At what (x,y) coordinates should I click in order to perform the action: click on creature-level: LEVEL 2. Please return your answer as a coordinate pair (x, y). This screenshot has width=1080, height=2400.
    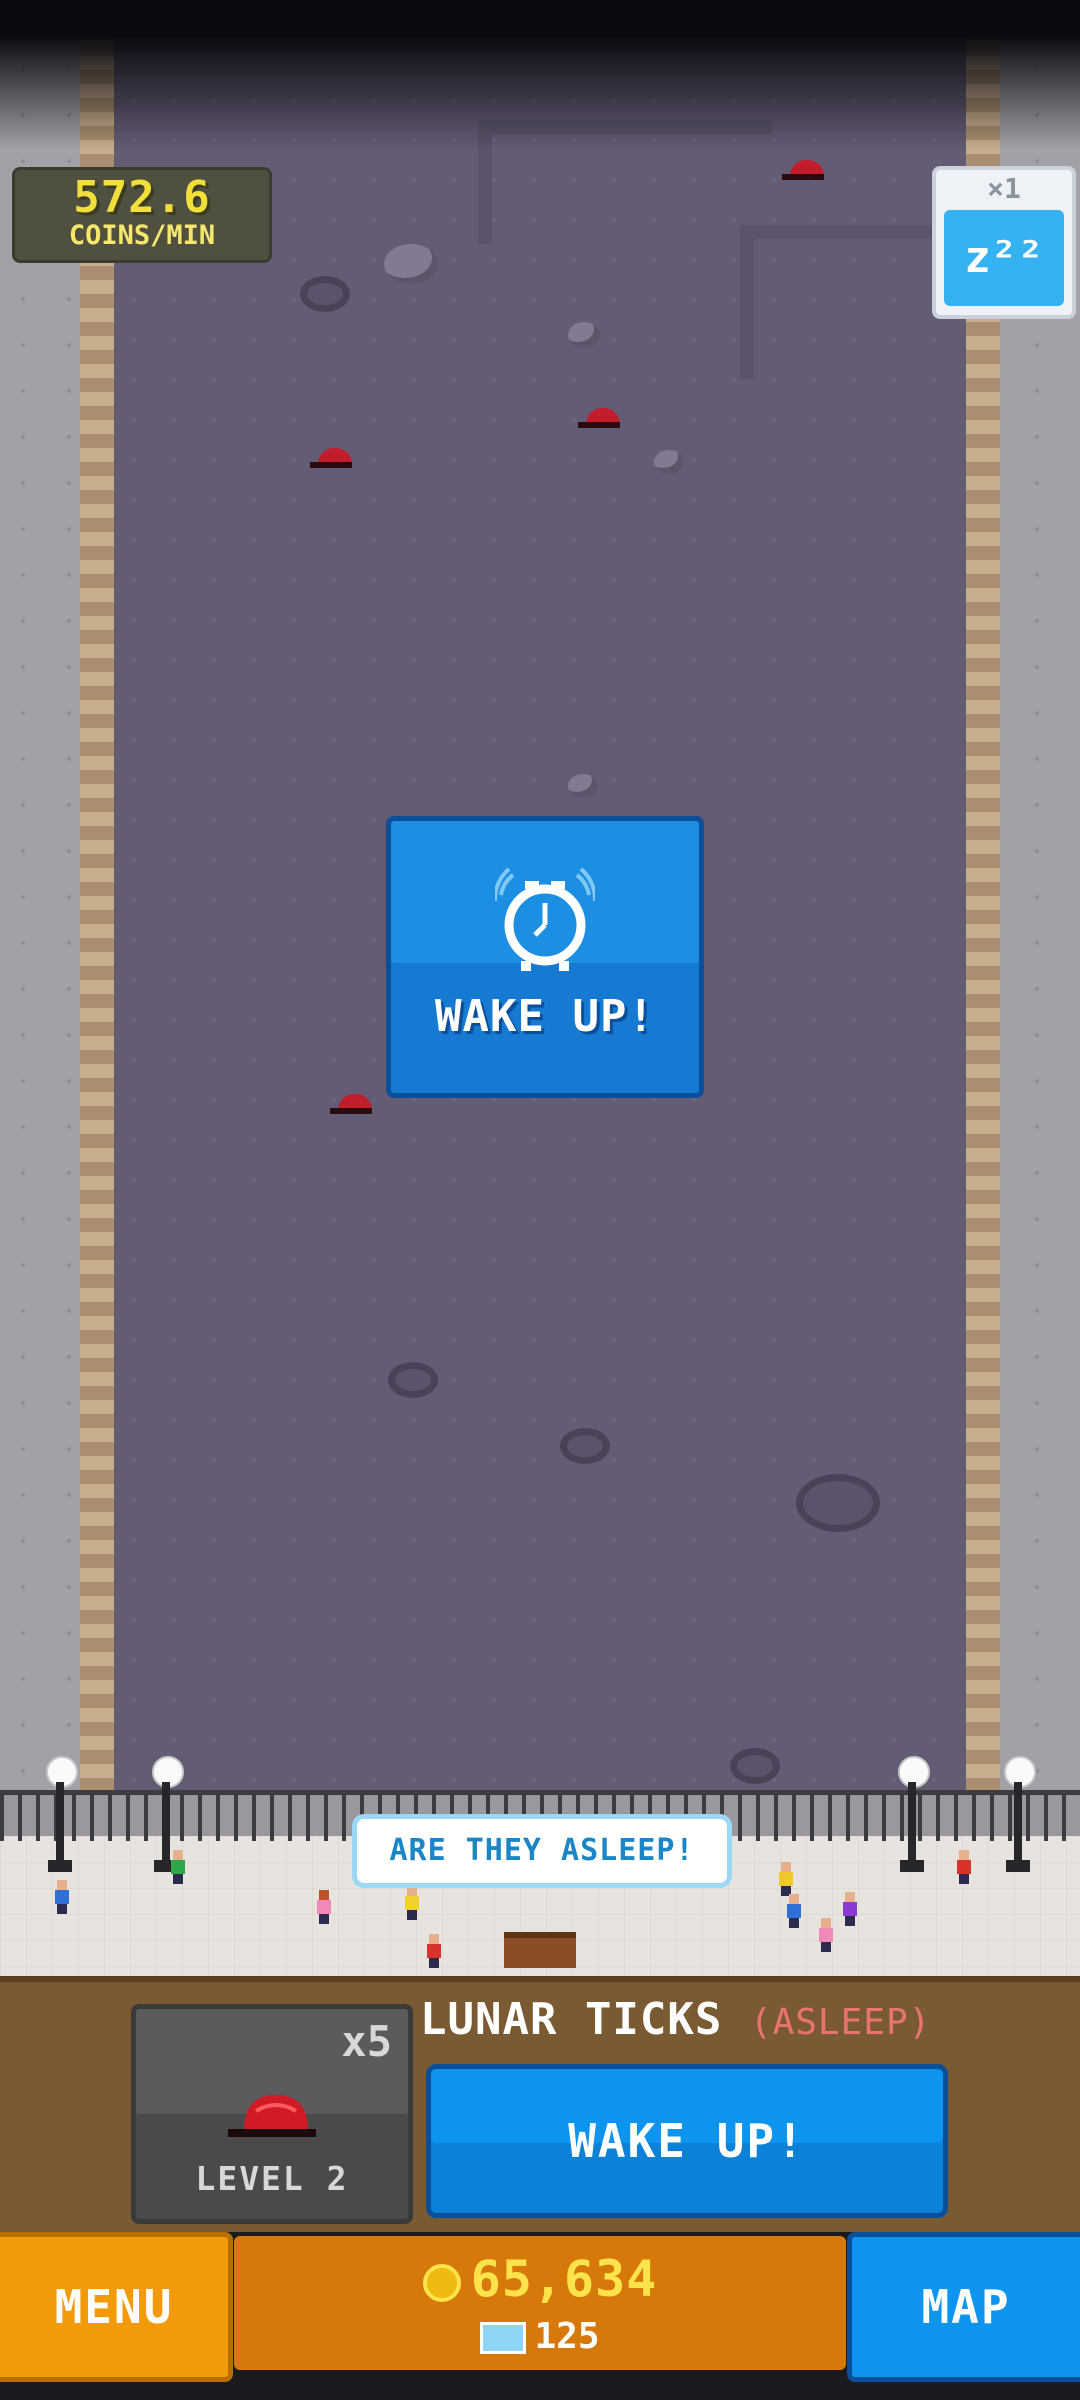
    Looking at the image, I should click on (272, 2178).